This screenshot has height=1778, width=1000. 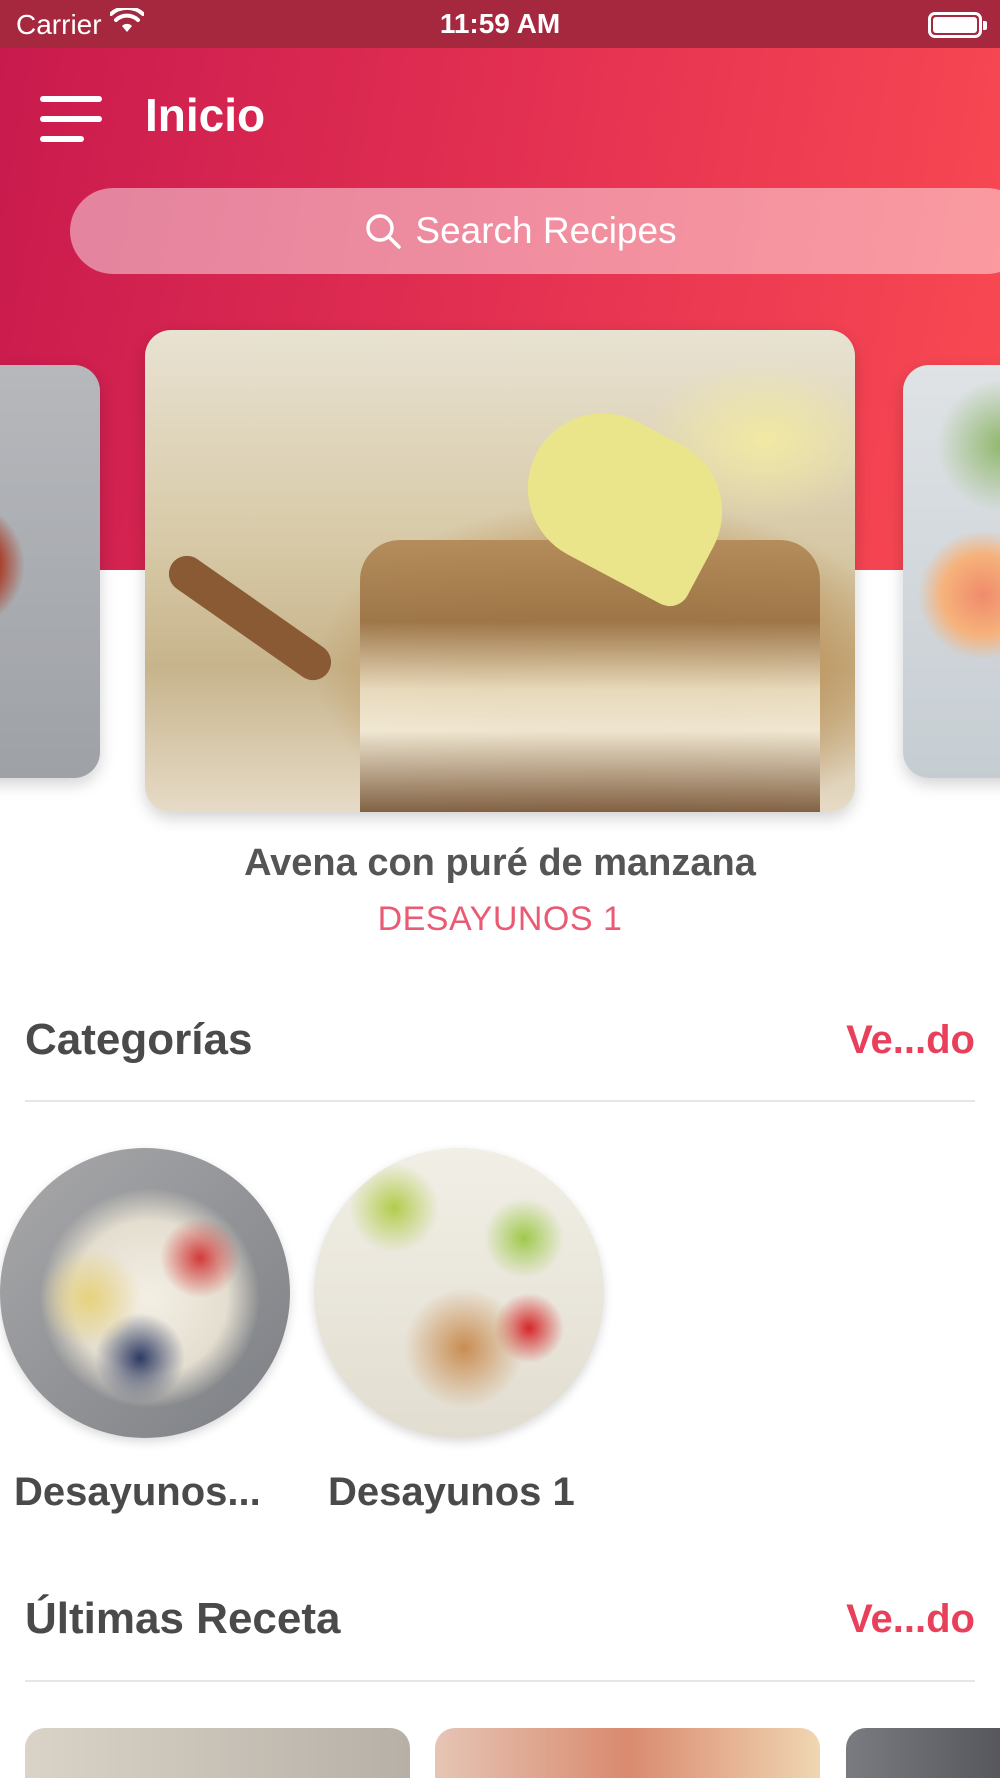 I want to click on search-icon, so click(x=383, y=231).